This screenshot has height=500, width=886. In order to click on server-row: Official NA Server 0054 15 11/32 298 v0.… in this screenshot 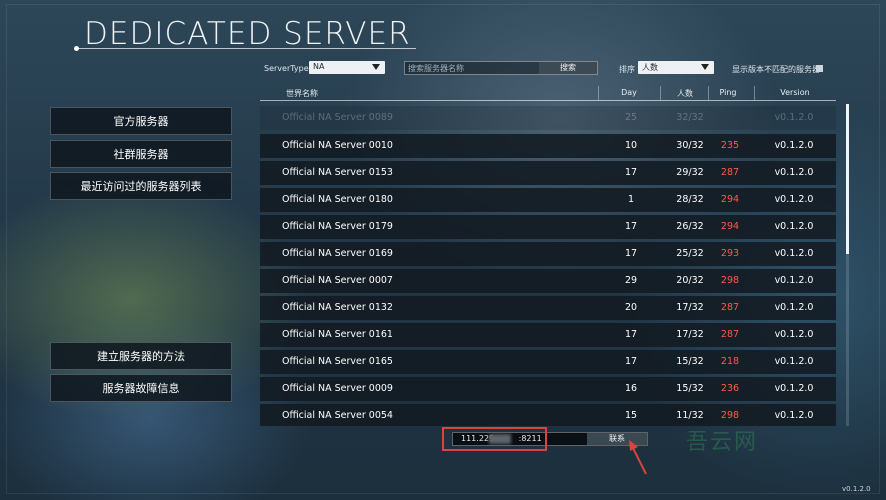, I will do `click(548, 415)`.